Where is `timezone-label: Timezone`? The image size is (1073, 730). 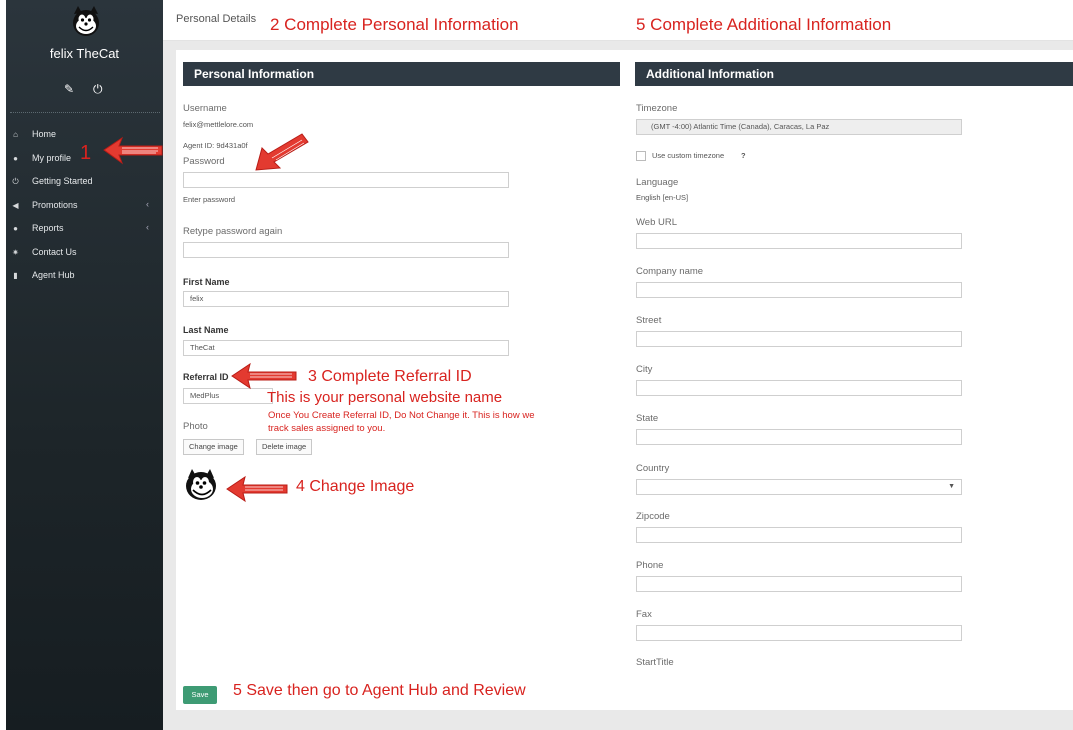
timezone-label: Timezone is located at coordinates (657, 108).